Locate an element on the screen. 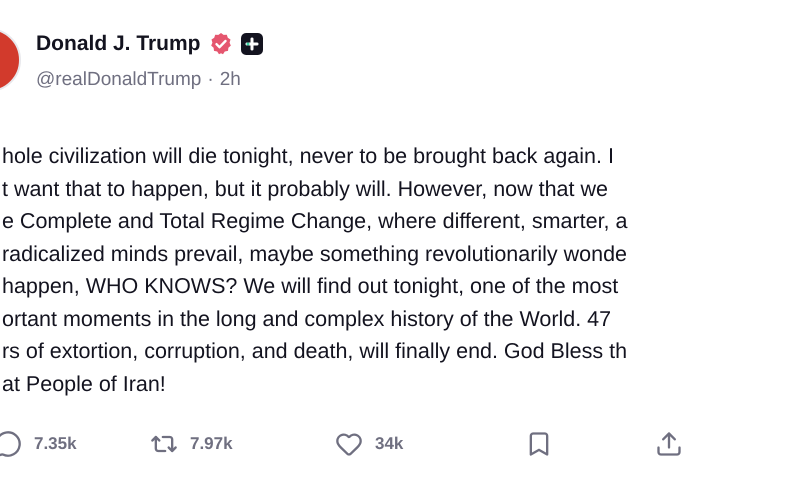 The height and width of the screenshot is (500, 800). action-count: 7.97k is located at coordinates (211, 444).